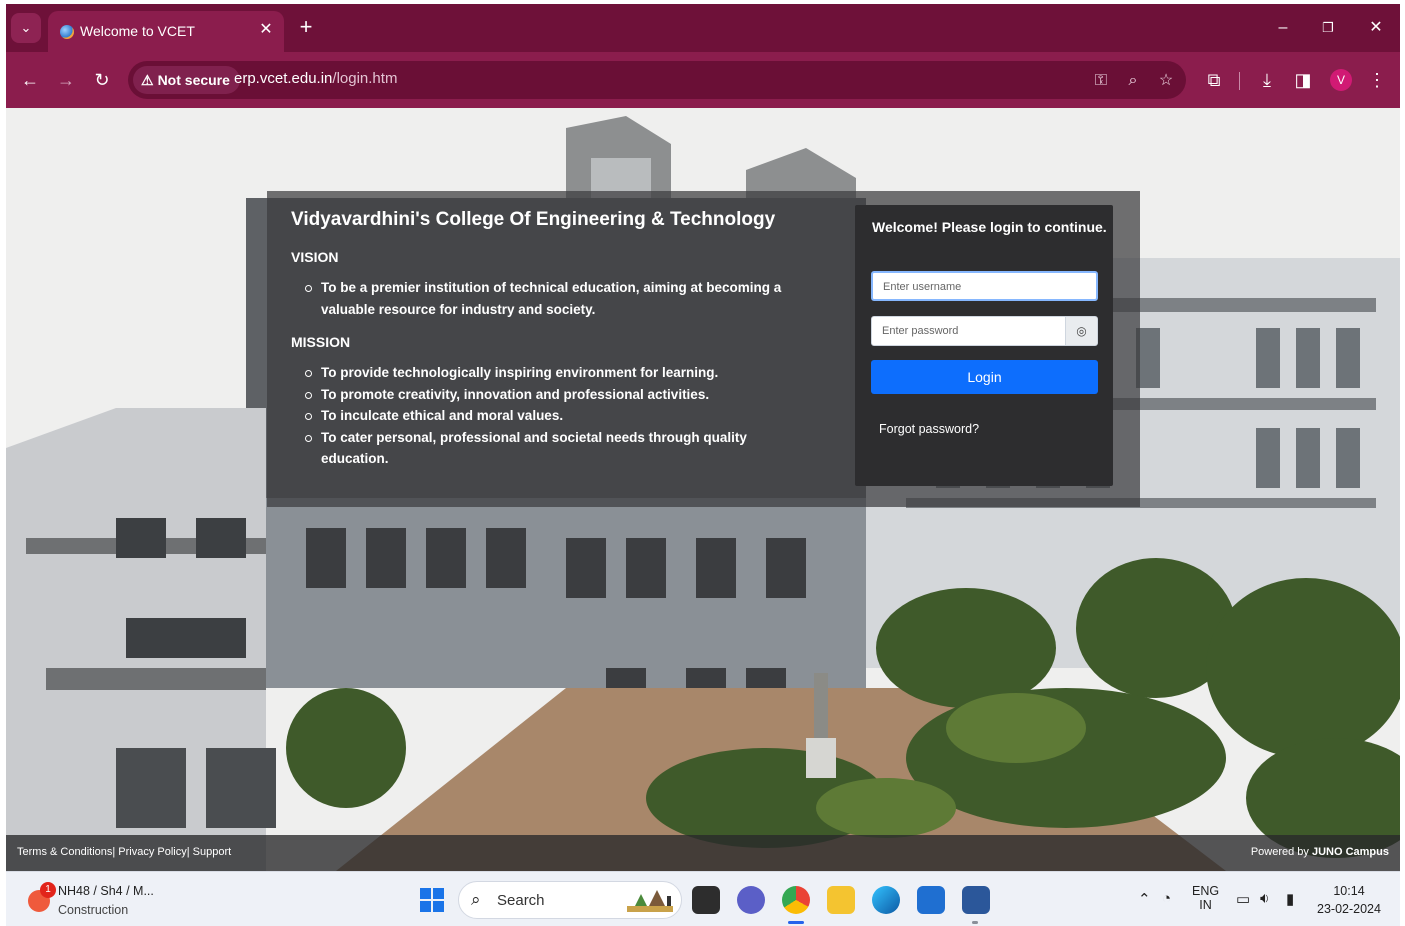  I want to click on extensions-icon: ⧉, so click(1214, 80).